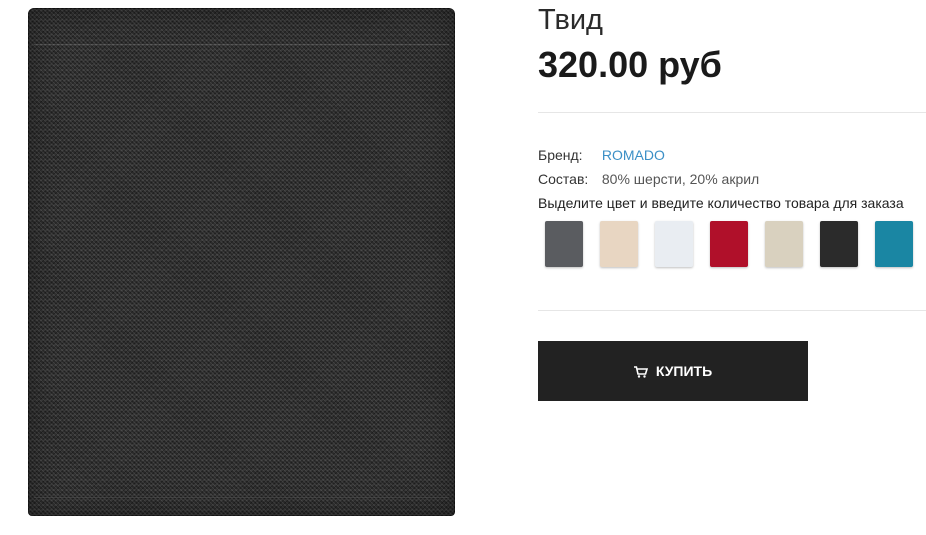  I want to click on color-swatches, so click(729, 244).